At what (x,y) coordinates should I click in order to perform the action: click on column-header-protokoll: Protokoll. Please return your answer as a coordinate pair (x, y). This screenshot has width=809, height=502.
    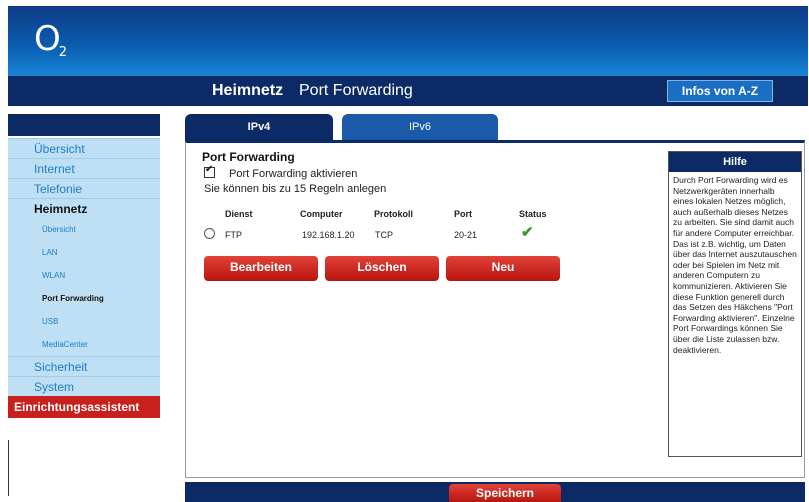
    Looking at the image, I should click on (394, 214).